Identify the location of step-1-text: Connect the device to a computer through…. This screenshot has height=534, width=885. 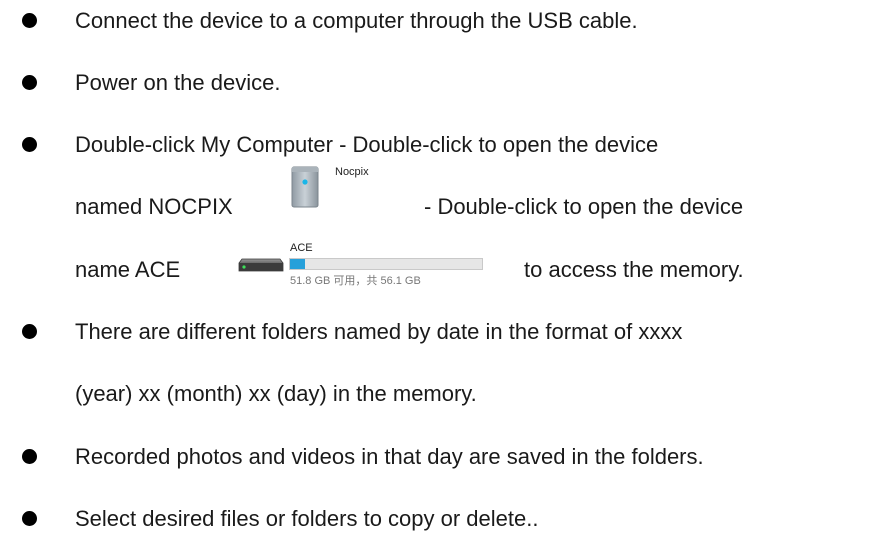
(356, 20).